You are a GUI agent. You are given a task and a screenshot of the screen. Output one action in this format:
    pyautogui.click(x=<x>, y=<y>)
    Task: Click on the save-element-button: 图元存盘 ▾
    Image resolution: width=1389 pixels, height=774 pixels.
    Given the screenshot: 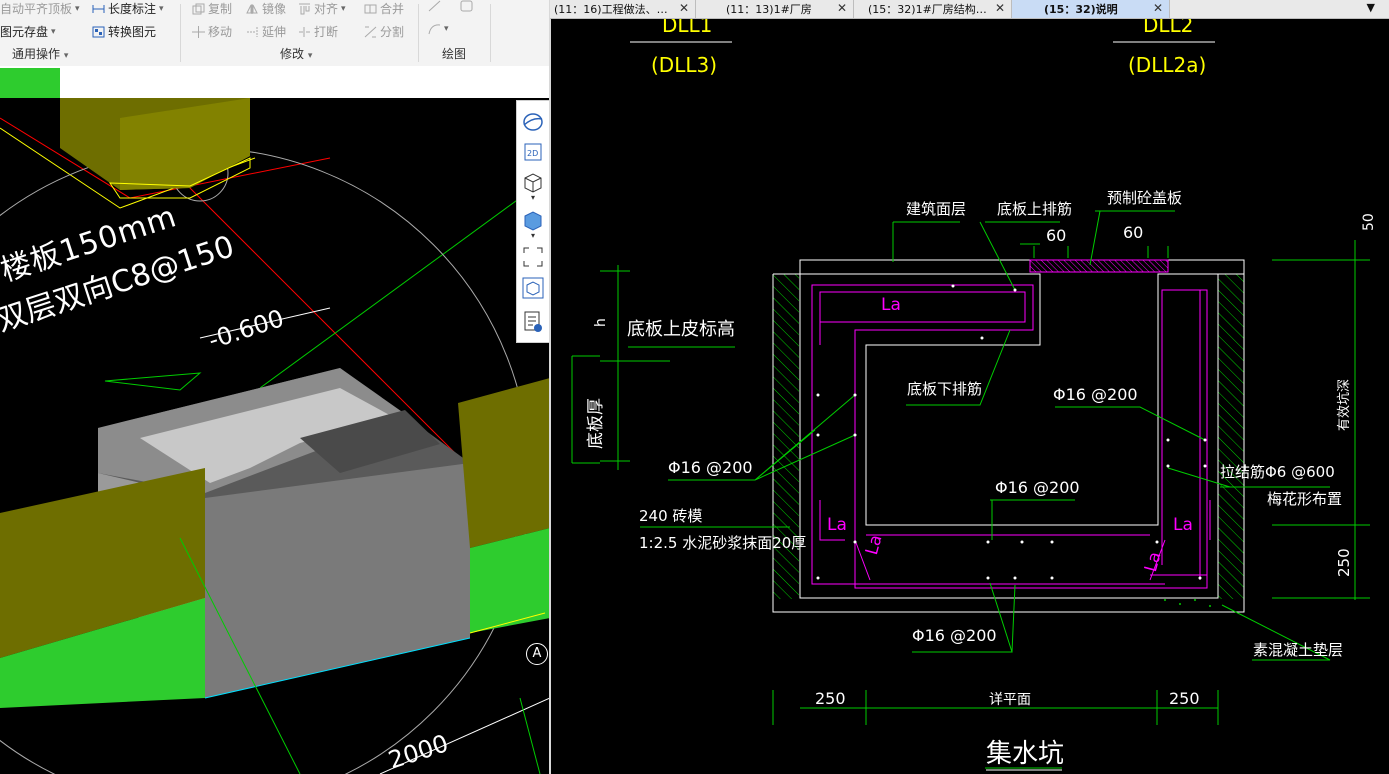 What is the action you would take?
    pyautogui.click(x=28, y=31)
    